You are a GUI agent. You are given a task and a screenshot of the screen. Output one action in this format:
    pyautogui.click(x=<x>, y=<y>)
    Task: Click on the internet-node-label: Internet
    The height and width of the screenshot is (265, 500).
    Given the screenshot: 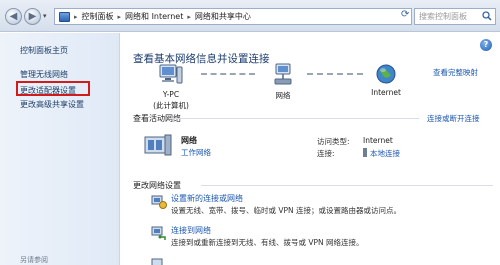 What is the action you would take?
    pyautogui.click(x=386, y=92)
    